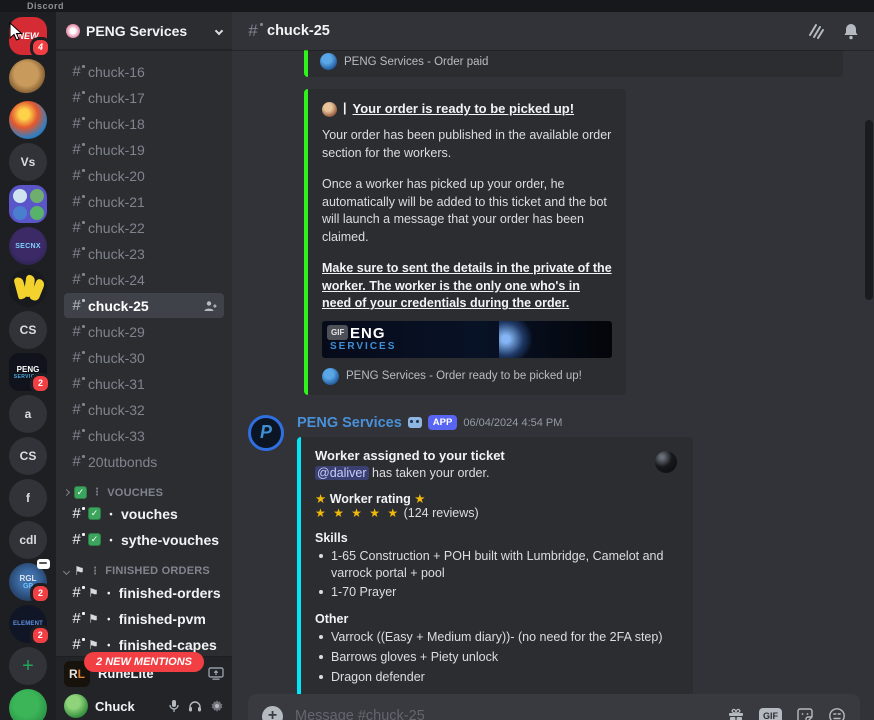  Describe the element at coordinates (144, 435) in the screenshot. I see `channel-chuck-33: # chuck-33` at that location.